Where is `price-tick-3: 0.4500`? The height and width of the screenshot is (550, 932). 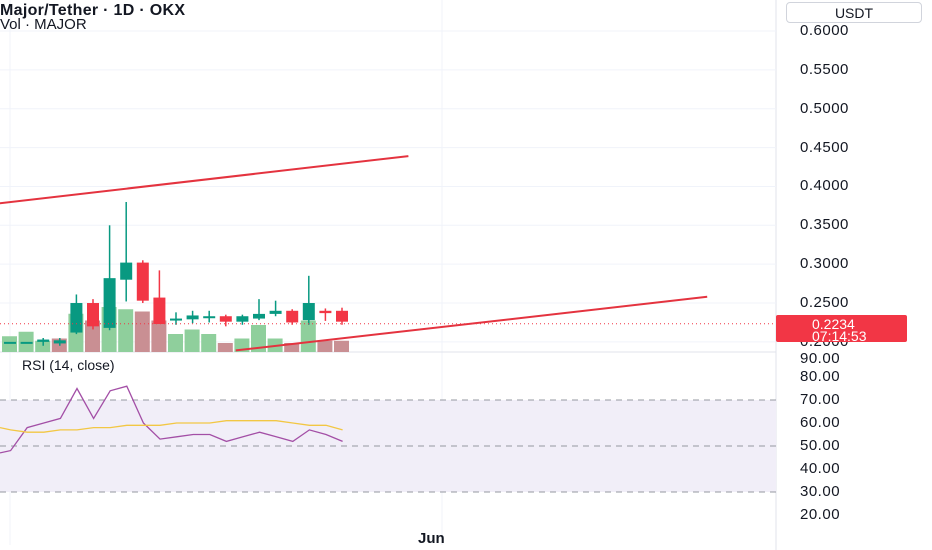 price-tick-3: 0.4500 is located at coordinates (824, 147).